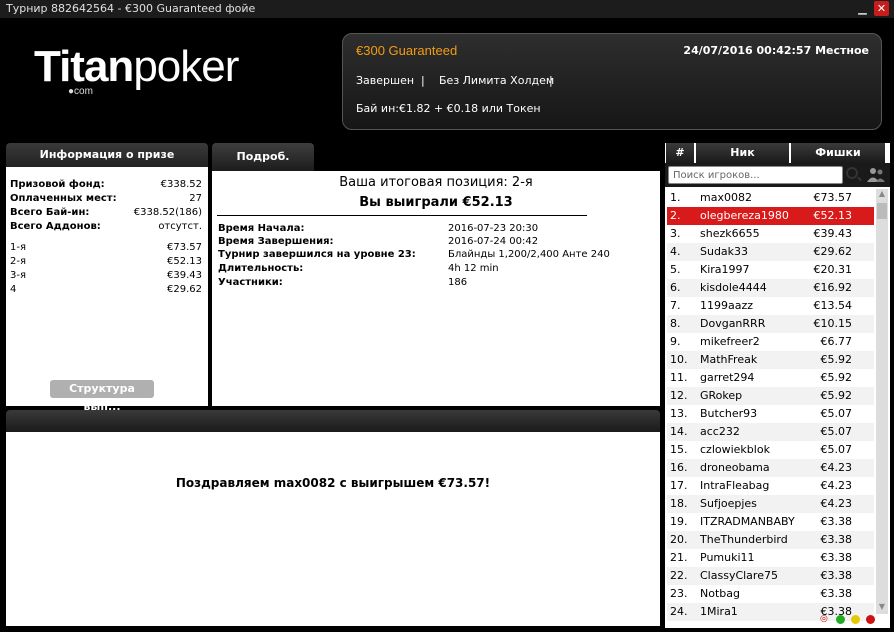 The image size is (894, 632). I want to click on player-chips: €39.43, so click(833, 233).